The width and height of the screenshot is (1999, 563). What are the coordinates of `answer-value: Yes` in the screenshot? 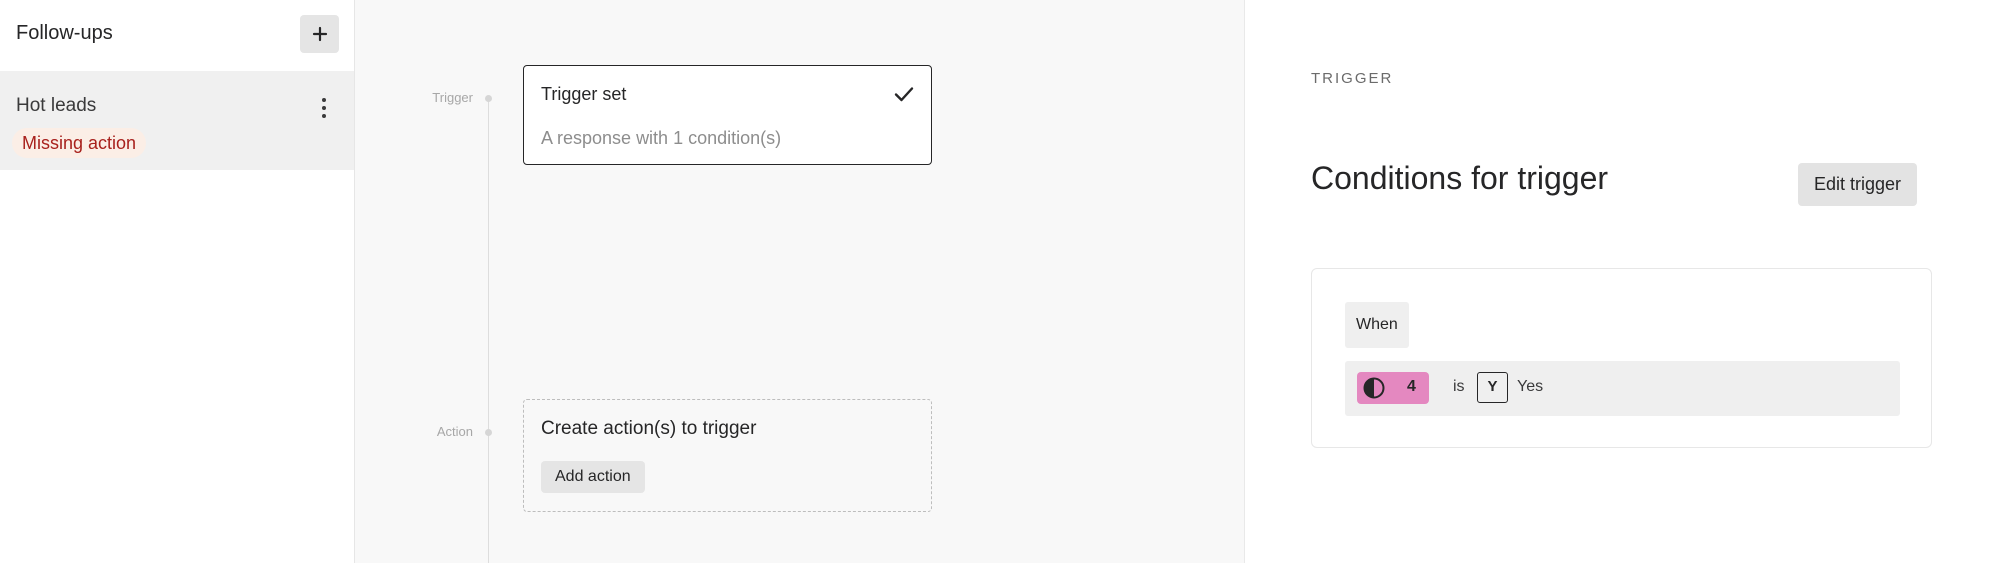 It's located at (1530, 386).